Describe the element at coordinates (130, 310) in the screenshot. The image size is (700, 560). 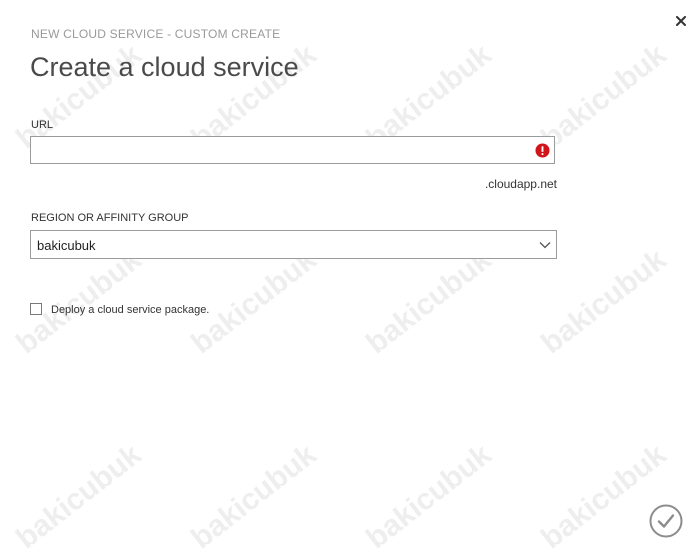
I see `deploy-package-label: Deploy a cloud service package.` at that location.